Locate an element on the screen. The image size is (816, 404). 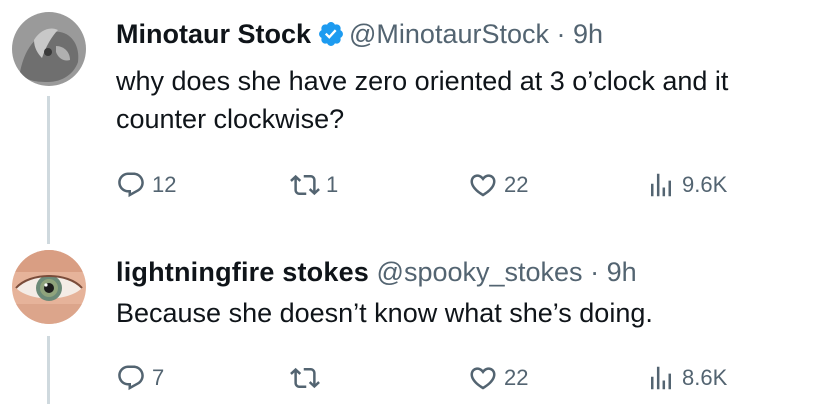
display-name: lightningfire stokes is located at coordinates (242, 272).